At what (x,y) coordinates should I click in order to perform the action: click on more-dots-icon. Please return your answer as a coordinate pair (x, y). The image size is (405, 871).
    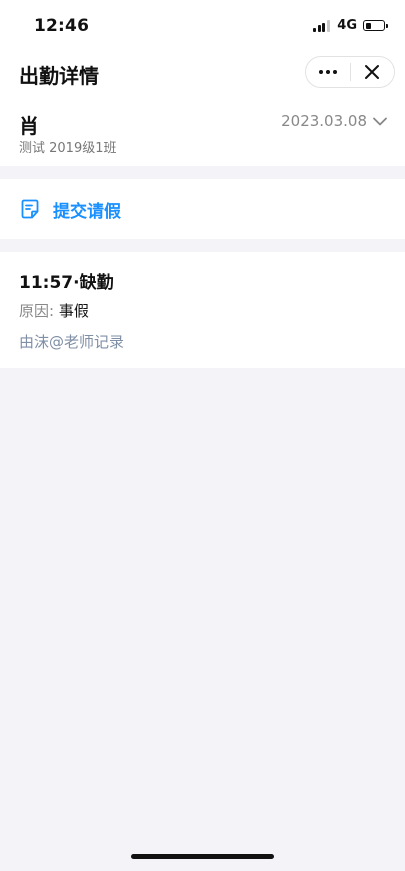
    Looking at the image, I should click on (327, 72).